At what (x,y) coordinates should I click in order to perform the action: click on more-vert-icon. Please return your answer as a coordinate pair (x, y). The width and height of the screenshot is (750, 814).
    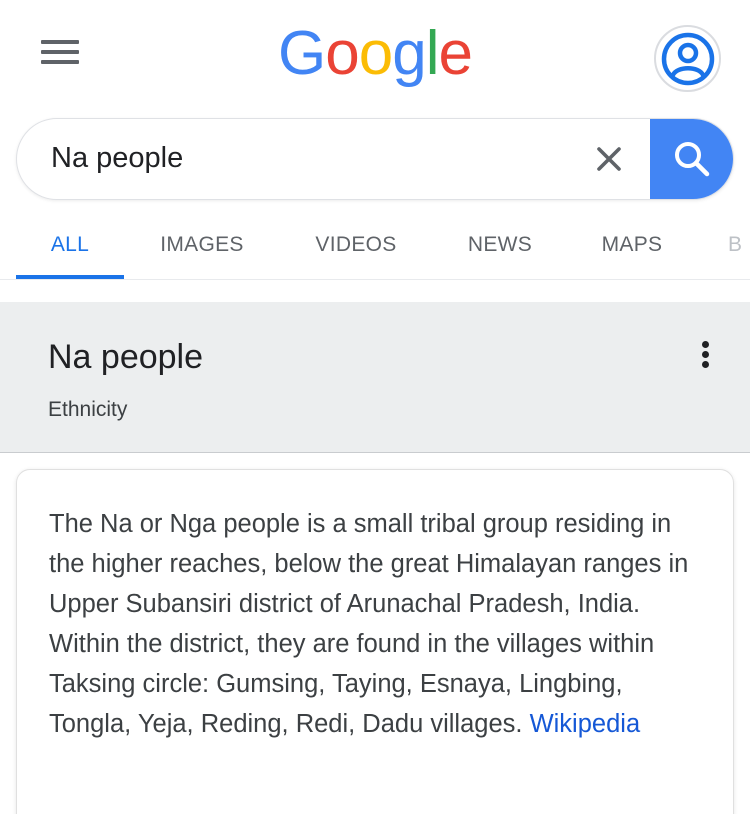
    Looking at the image, I should click on (706, 355).